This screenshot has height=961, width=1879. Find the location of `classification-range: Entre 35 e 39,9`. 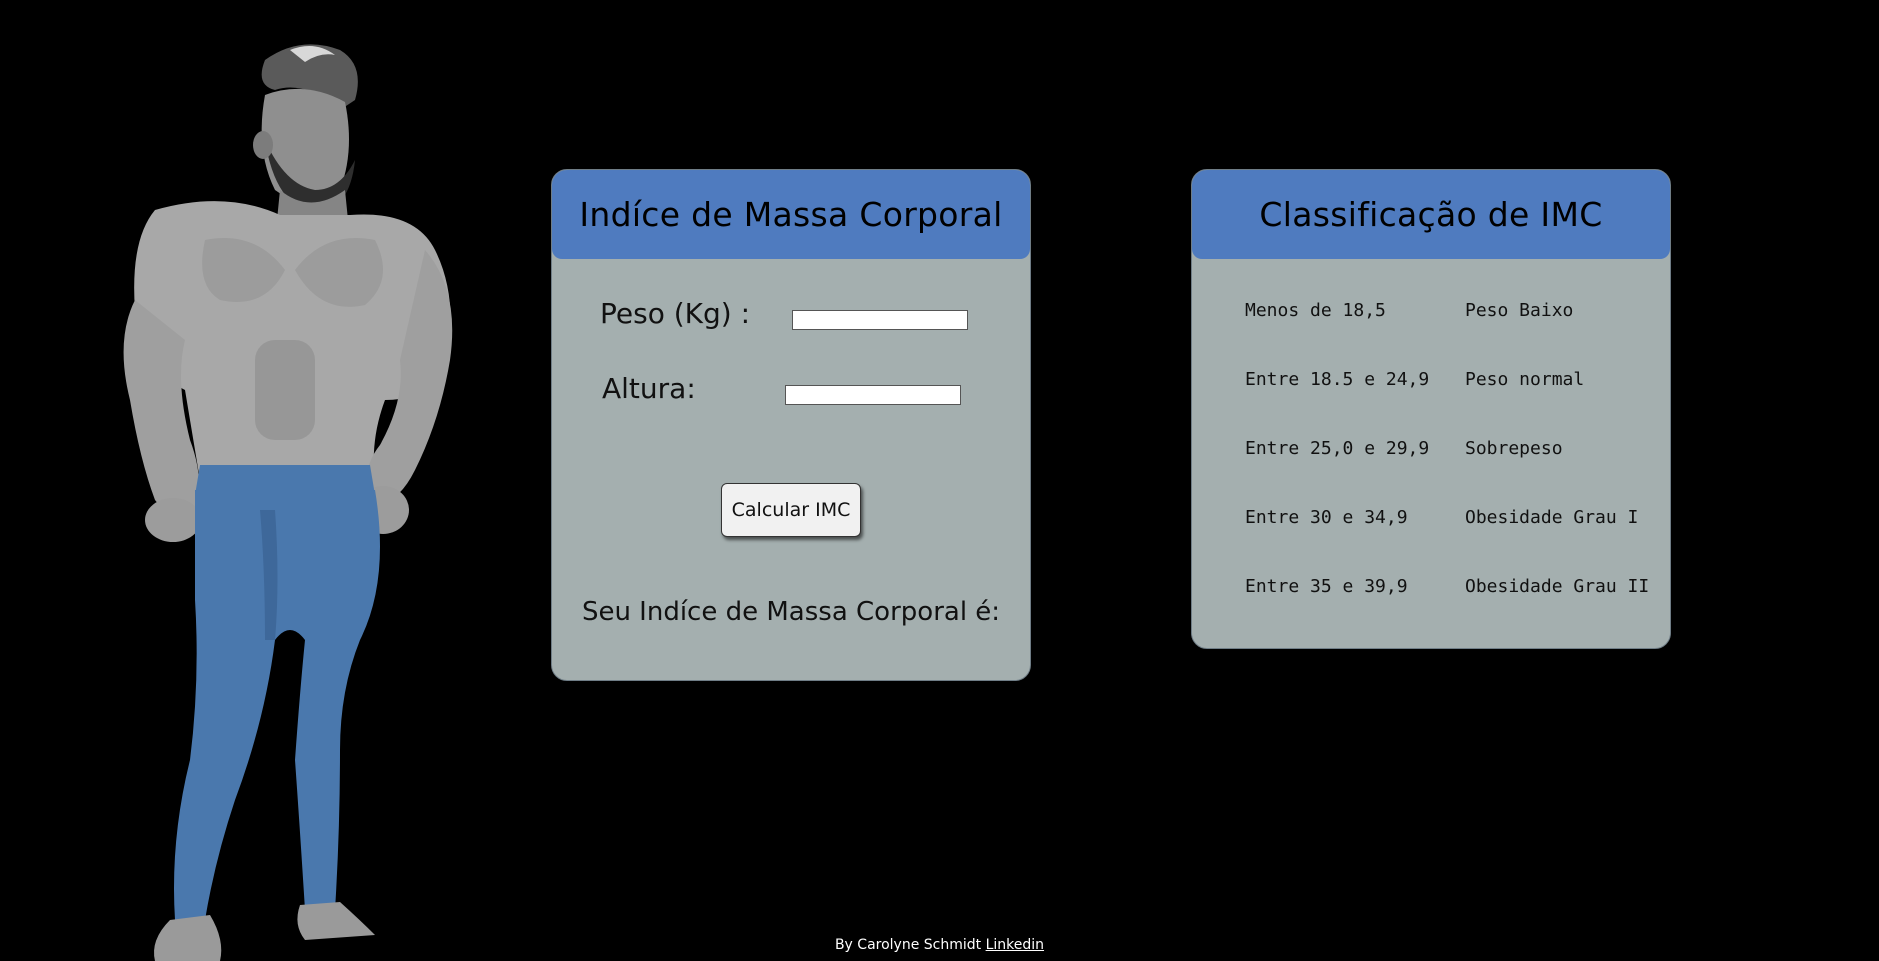

classification-range: Entre 35 e 39,9 is located at coordinates (1326, 586).